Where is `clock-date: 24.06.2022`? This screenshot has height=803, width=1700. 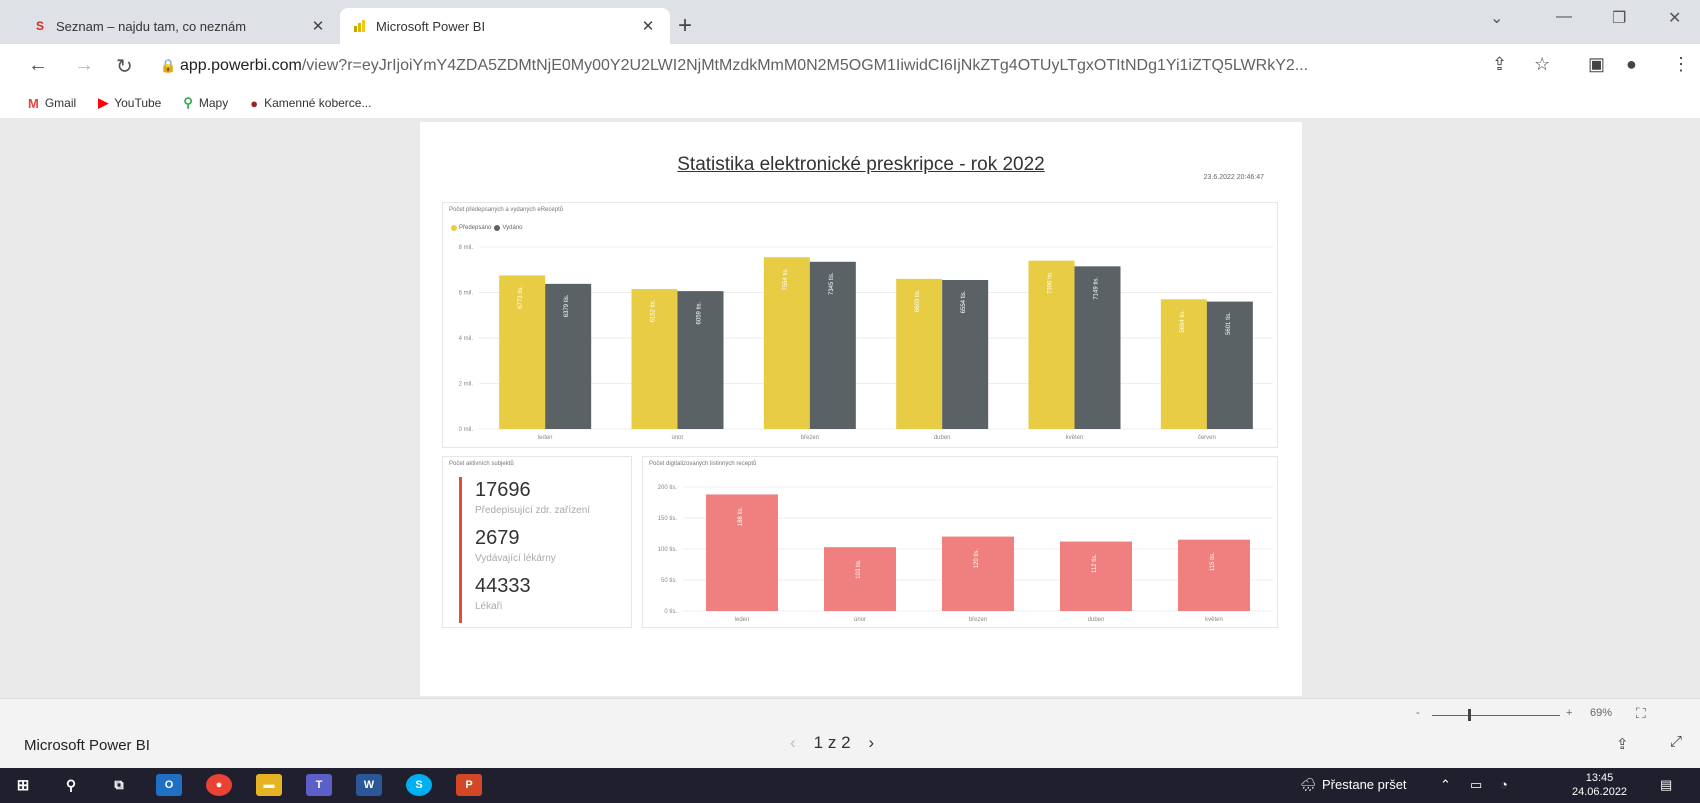 clock-date: 24.06.2022 is located at coordinates (1600, 792).